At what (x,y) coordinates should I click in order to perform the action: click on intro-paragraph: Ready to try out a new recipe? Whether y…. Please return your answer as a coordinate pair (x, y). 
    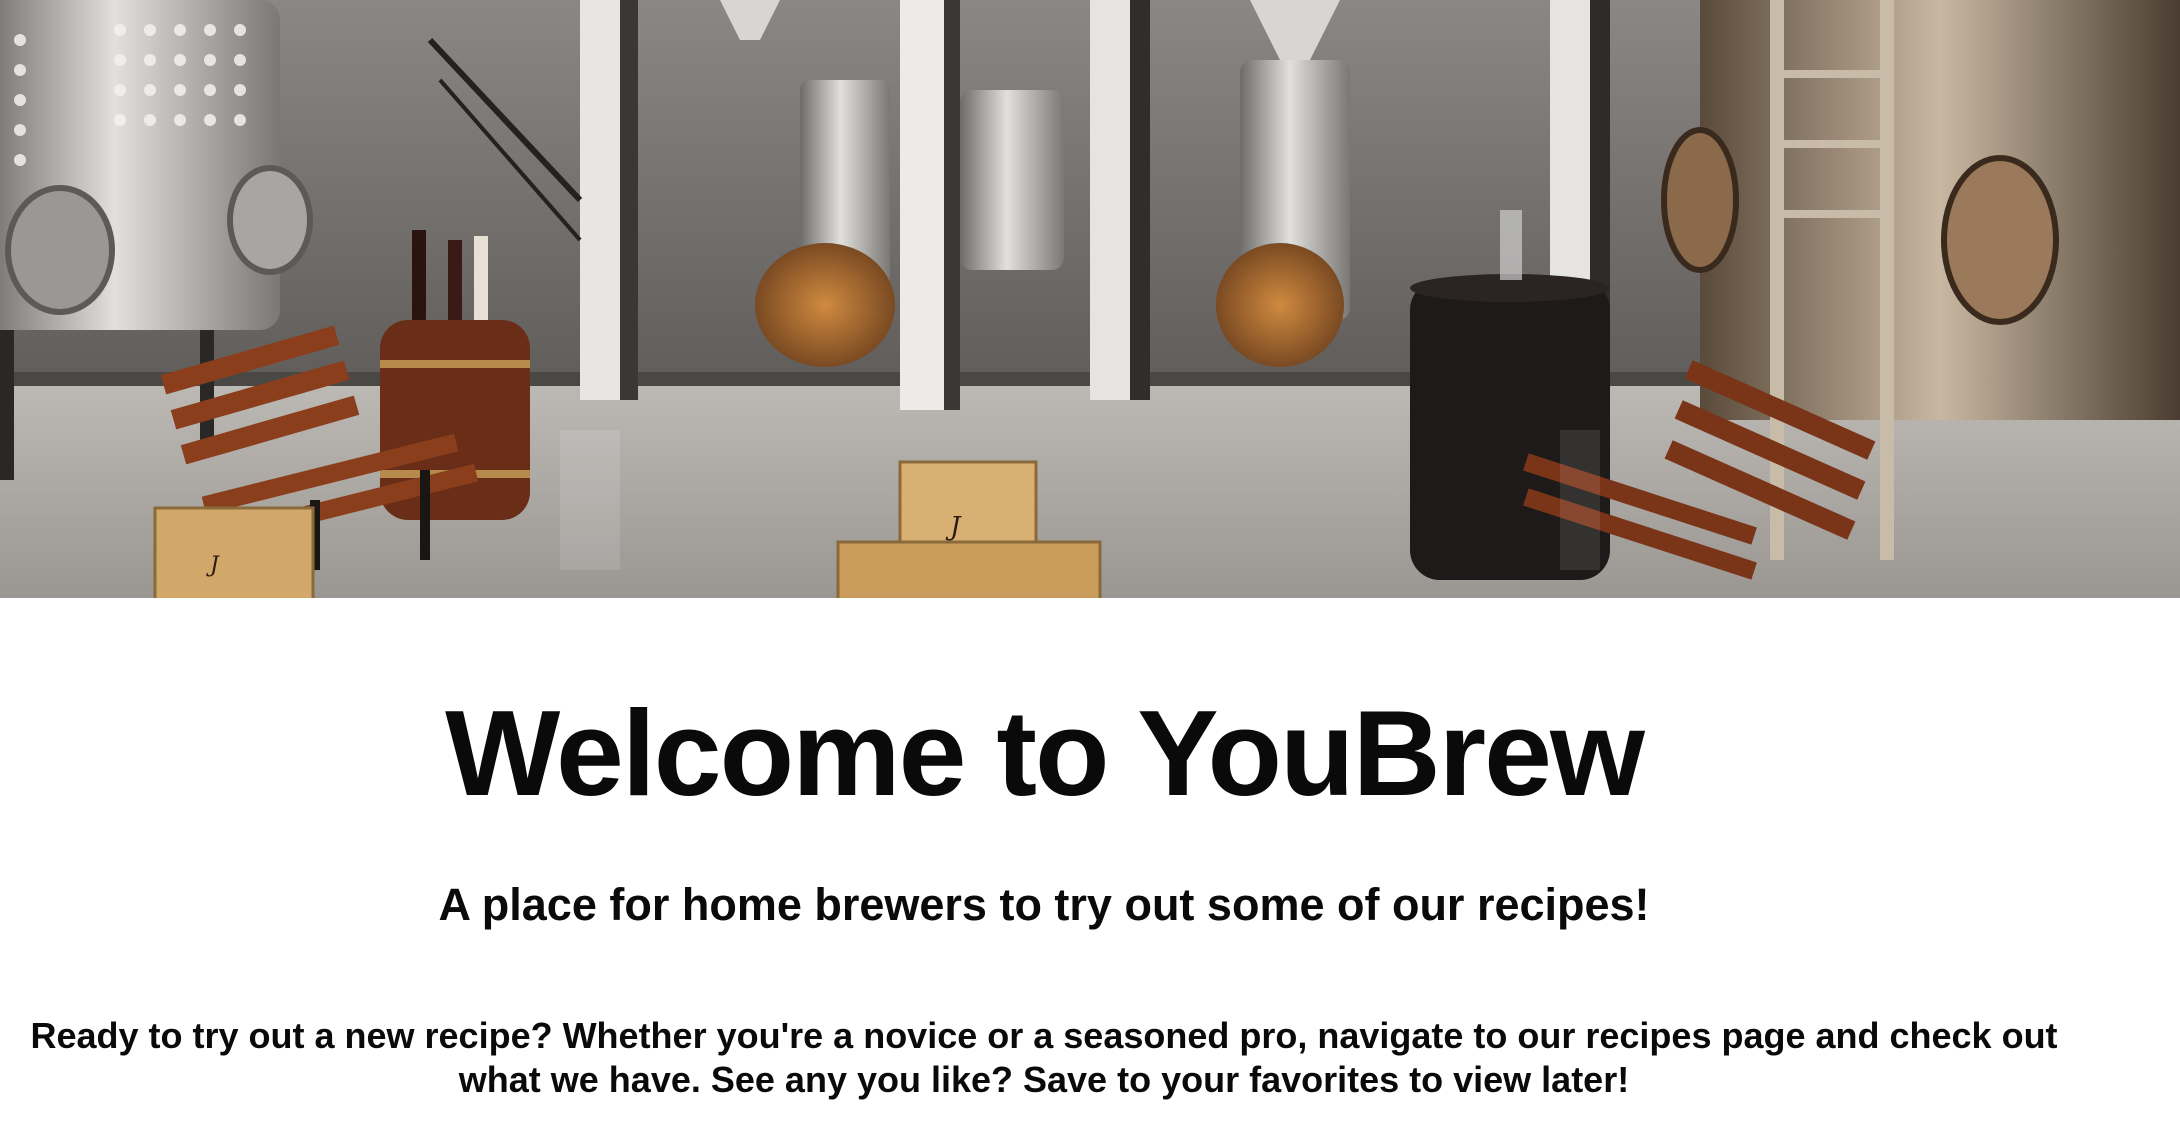
    Looking at the image, I should click on (1044, 1057).